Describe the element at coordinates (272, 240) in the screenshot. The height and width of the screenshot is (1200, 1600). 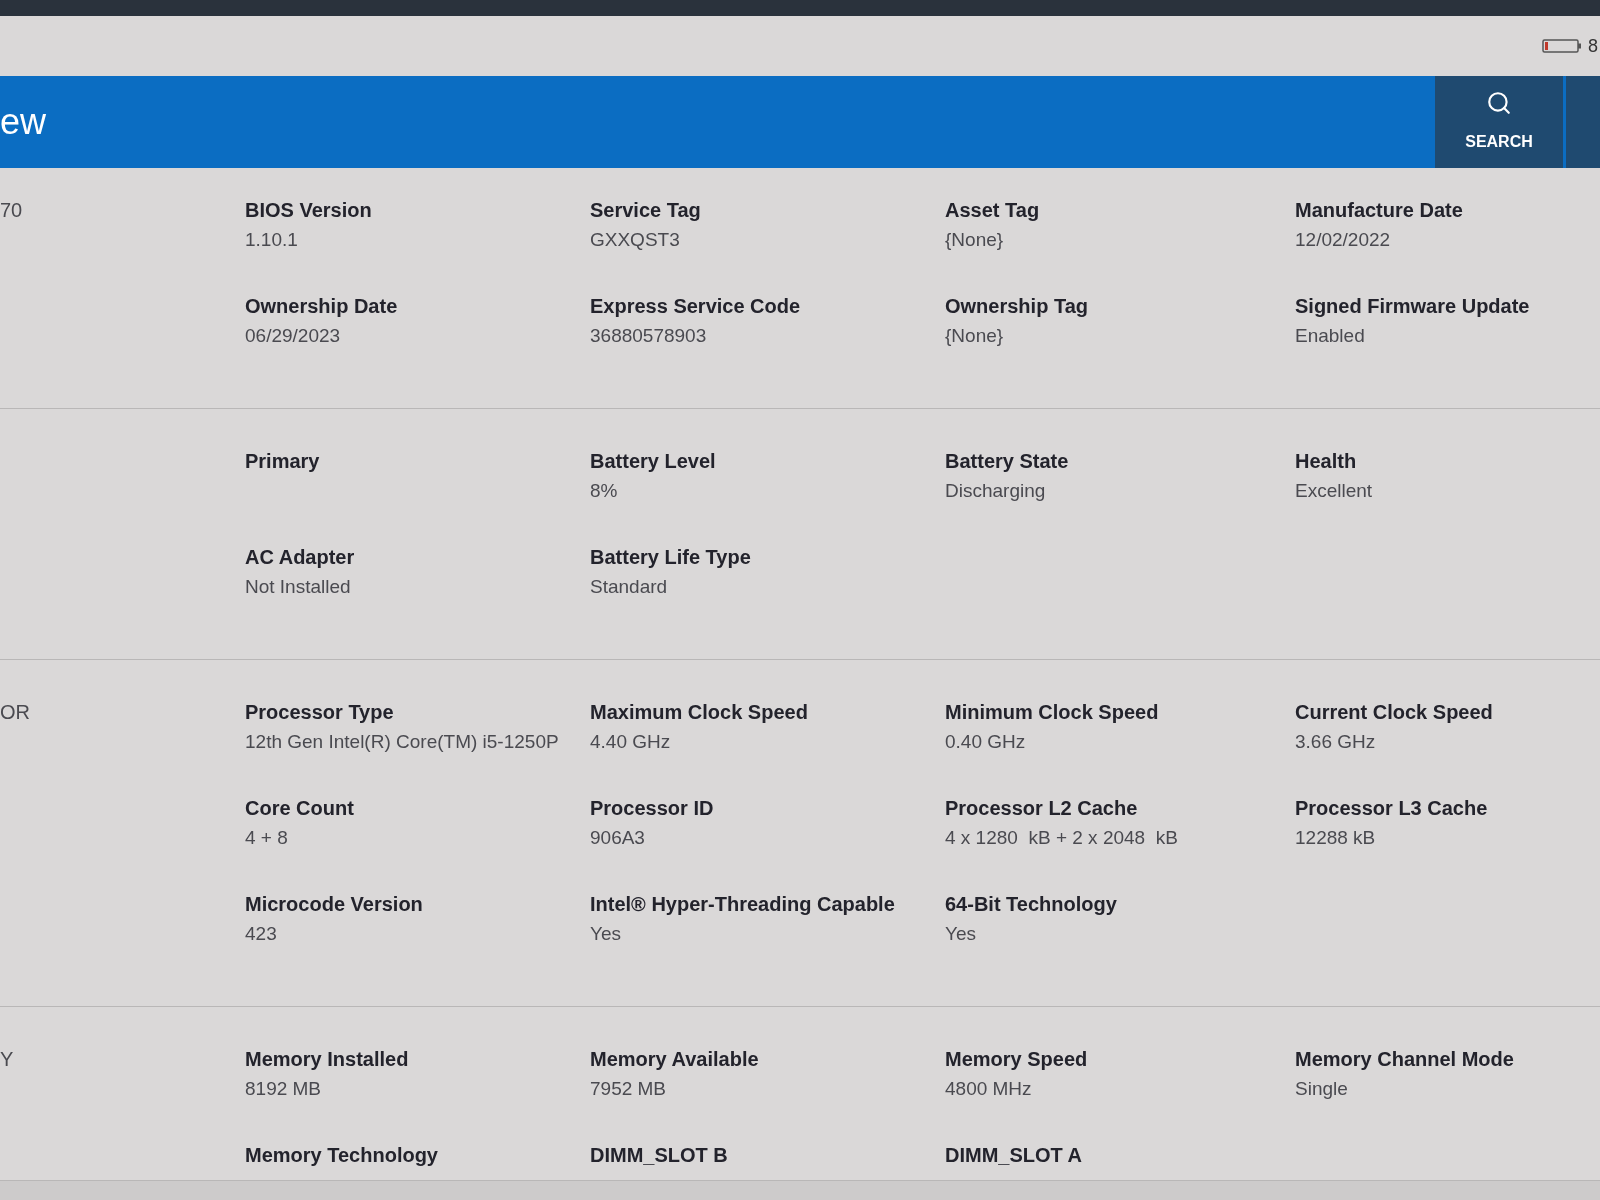
I see `field-value: 1.10.1` at that location.